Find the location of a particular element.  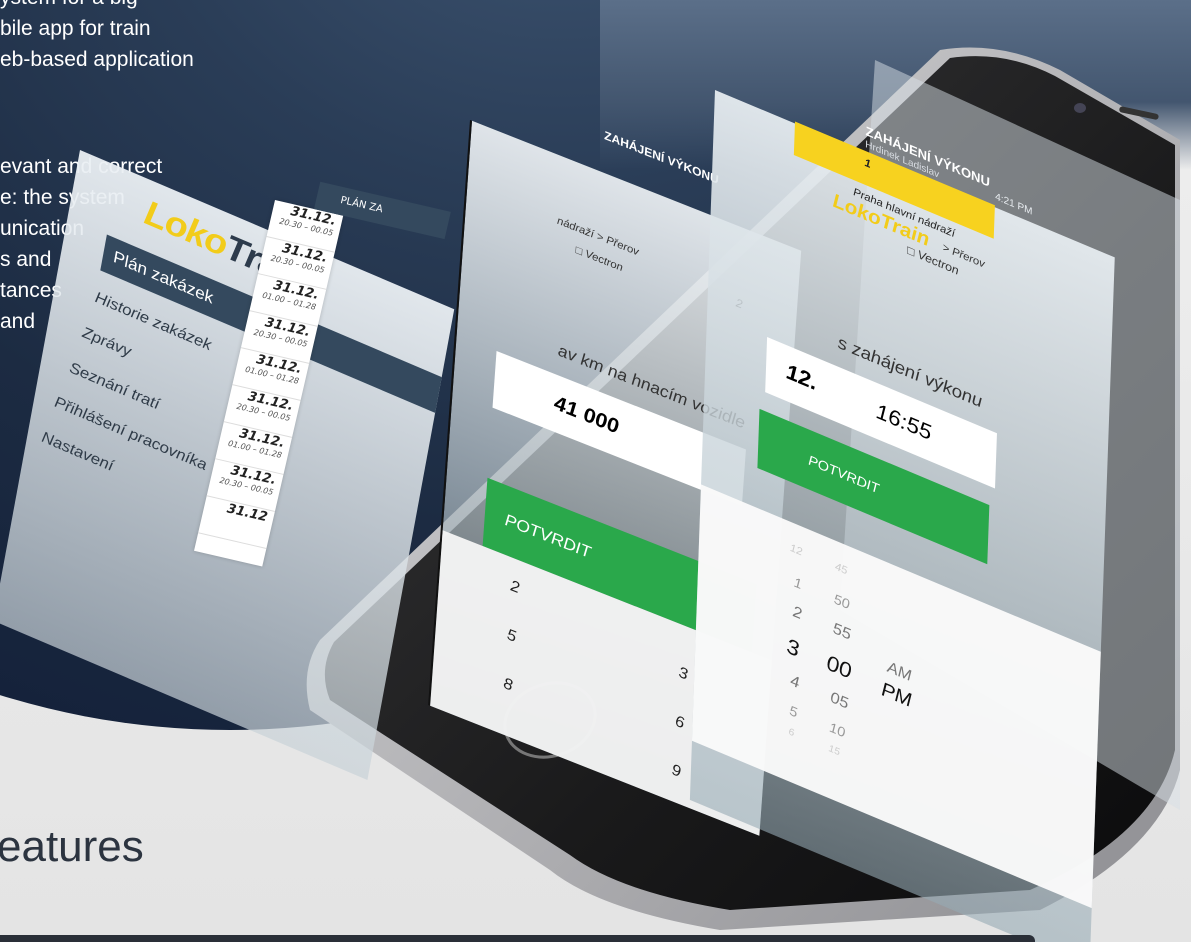

keypad-key: 8 is located at coordinates (508, 685).